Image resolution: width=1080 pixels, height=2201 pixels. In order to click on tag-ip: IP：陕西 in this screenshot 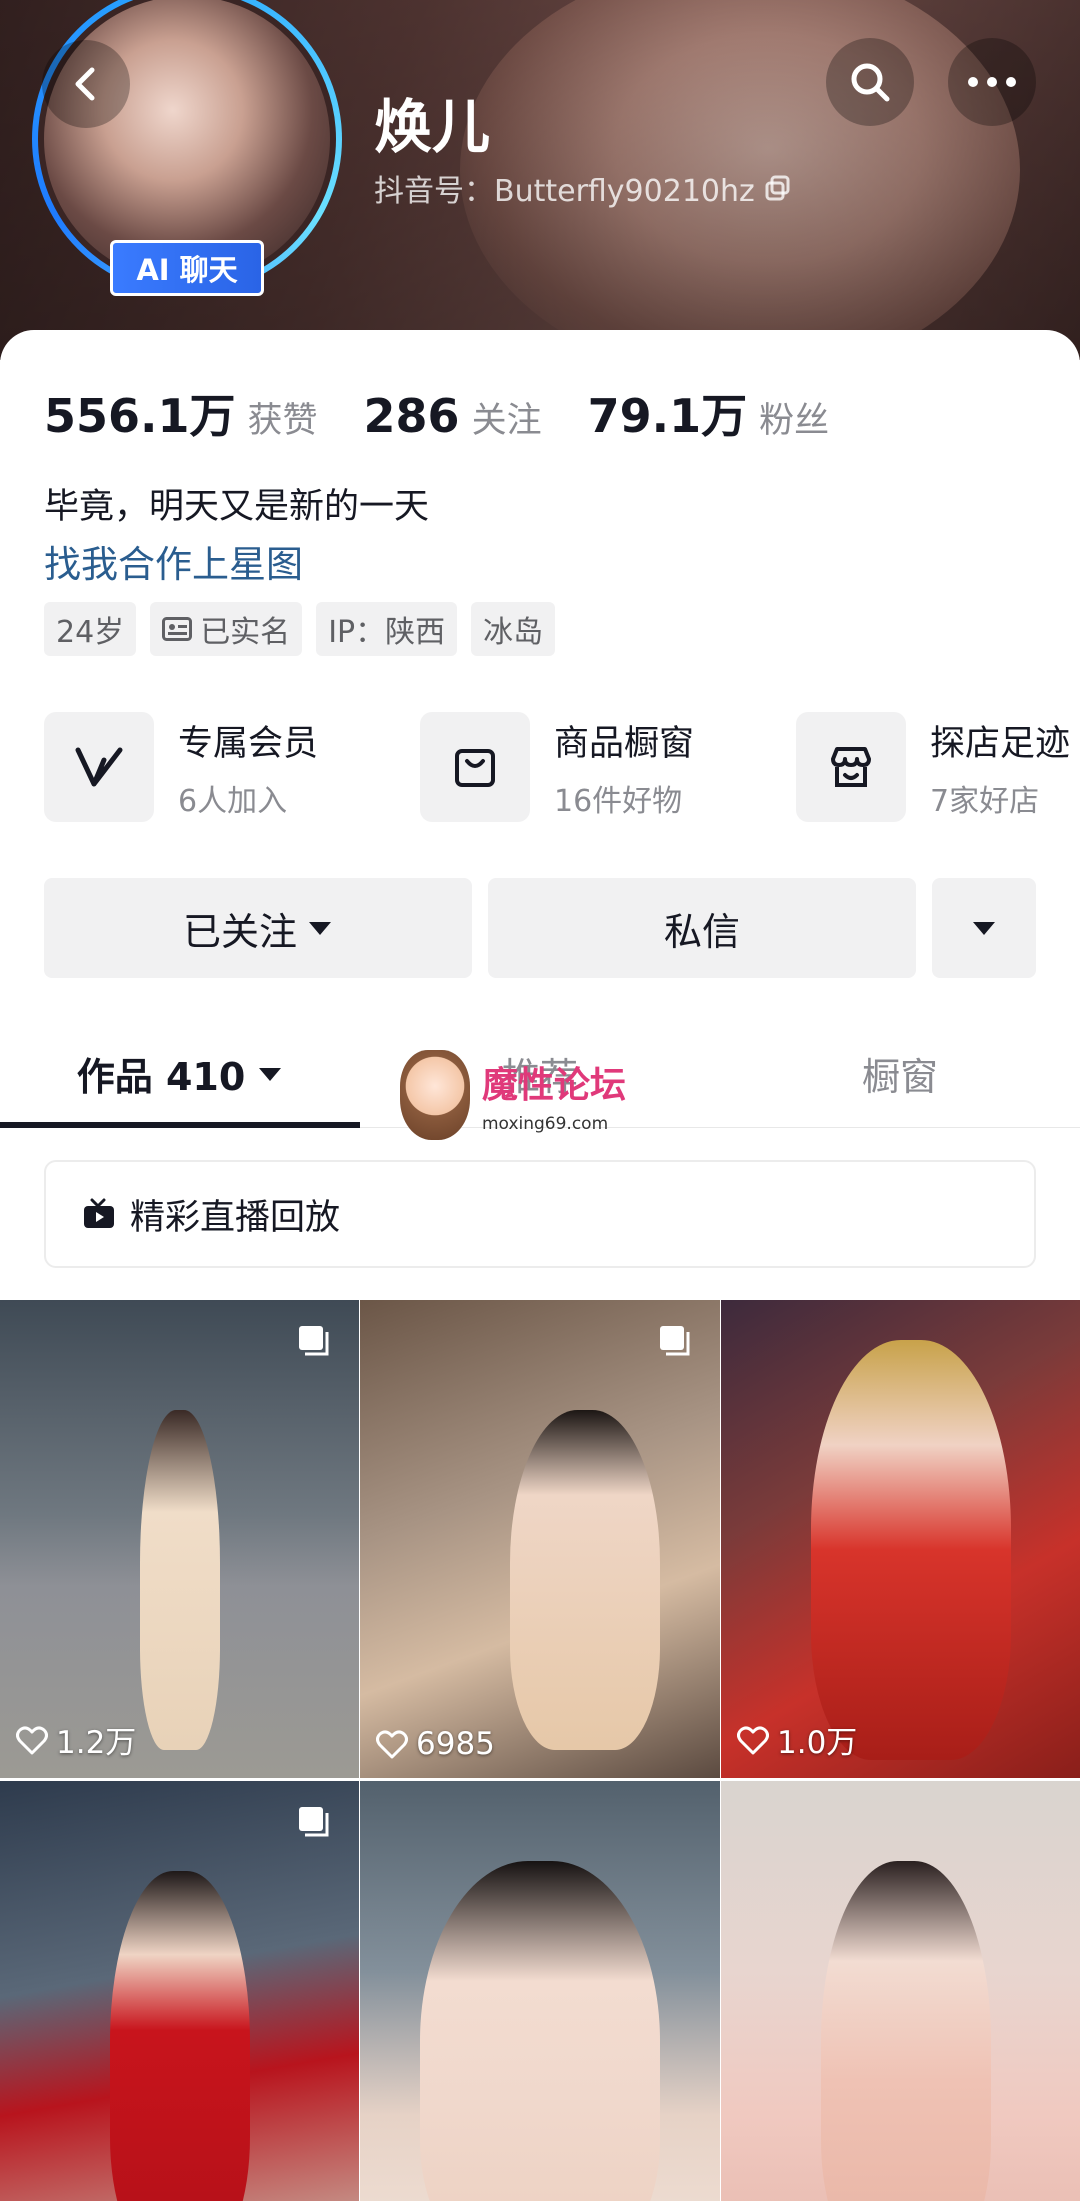, I will do `click(387, 629)`.